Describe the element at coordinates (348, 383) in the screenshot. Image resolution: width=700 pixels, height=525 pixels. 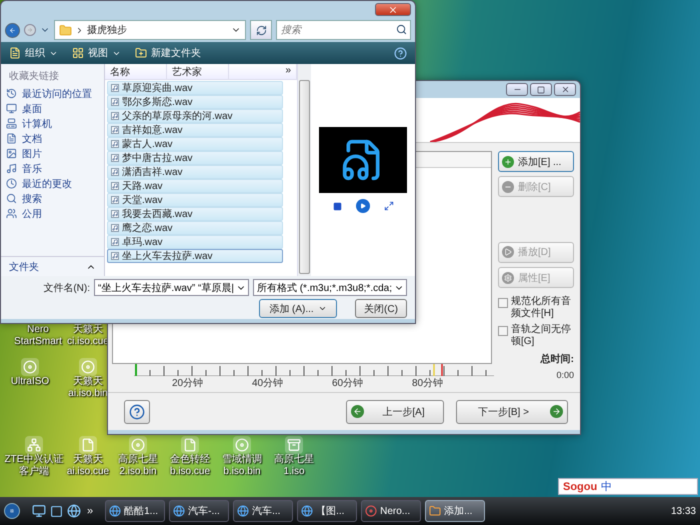
I see `timeline-label: 60分钟` at that location.